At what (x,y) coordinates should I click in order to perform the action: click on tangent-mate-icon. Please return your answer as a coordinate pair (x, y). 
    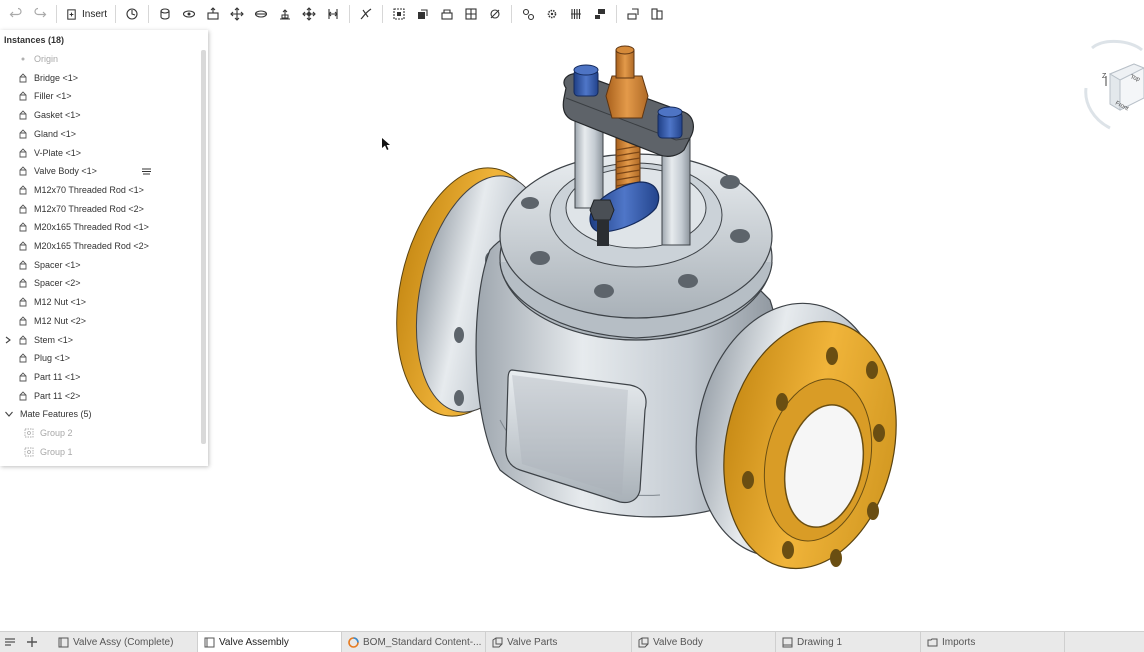
    Looking at the image, I should click on (366, 14).